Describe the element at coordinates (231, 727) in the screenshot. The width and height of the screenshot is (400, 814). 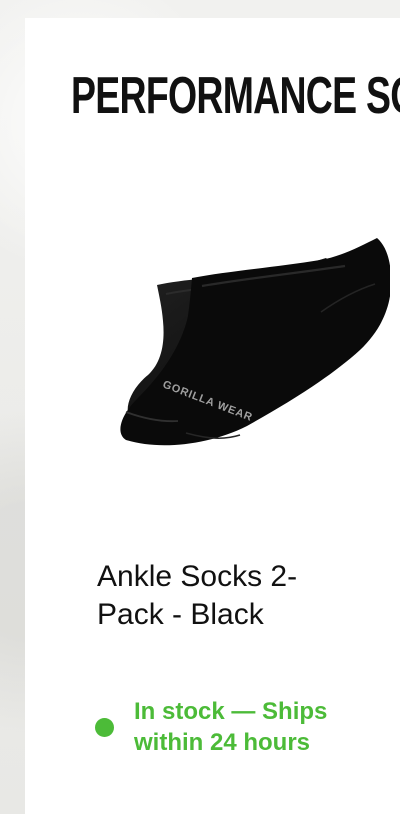
I see `stock-status-text: In stock — Ships within 24 hours` at that location.